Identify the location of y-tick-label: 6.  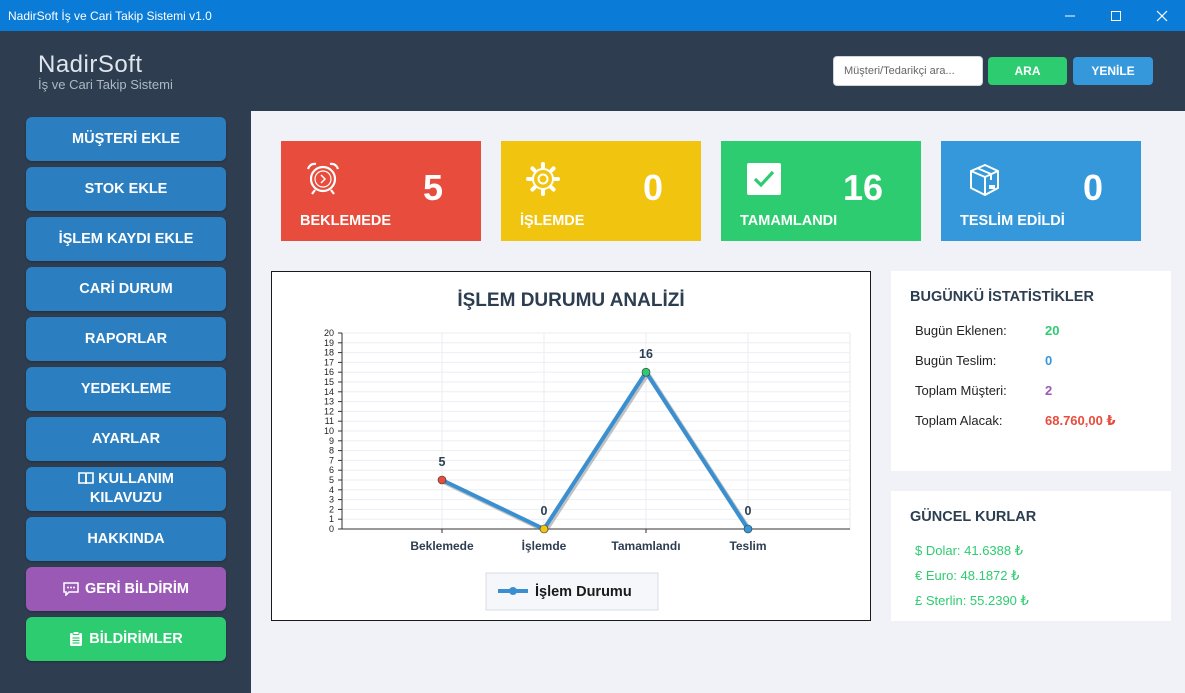
(331, 470).